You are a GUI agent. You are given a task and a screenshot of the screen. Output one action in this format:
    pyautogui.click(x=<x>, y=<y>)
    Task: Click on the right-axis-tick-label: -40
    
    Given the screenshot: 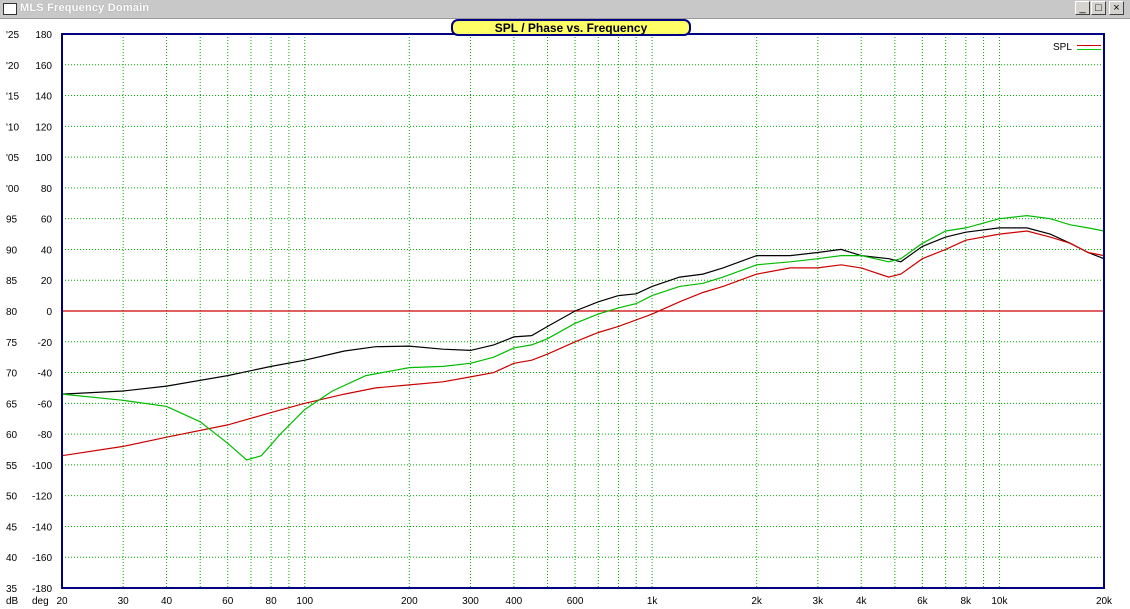 What is the action you would take?
    pyautogui.click(x=45, y=374)
    